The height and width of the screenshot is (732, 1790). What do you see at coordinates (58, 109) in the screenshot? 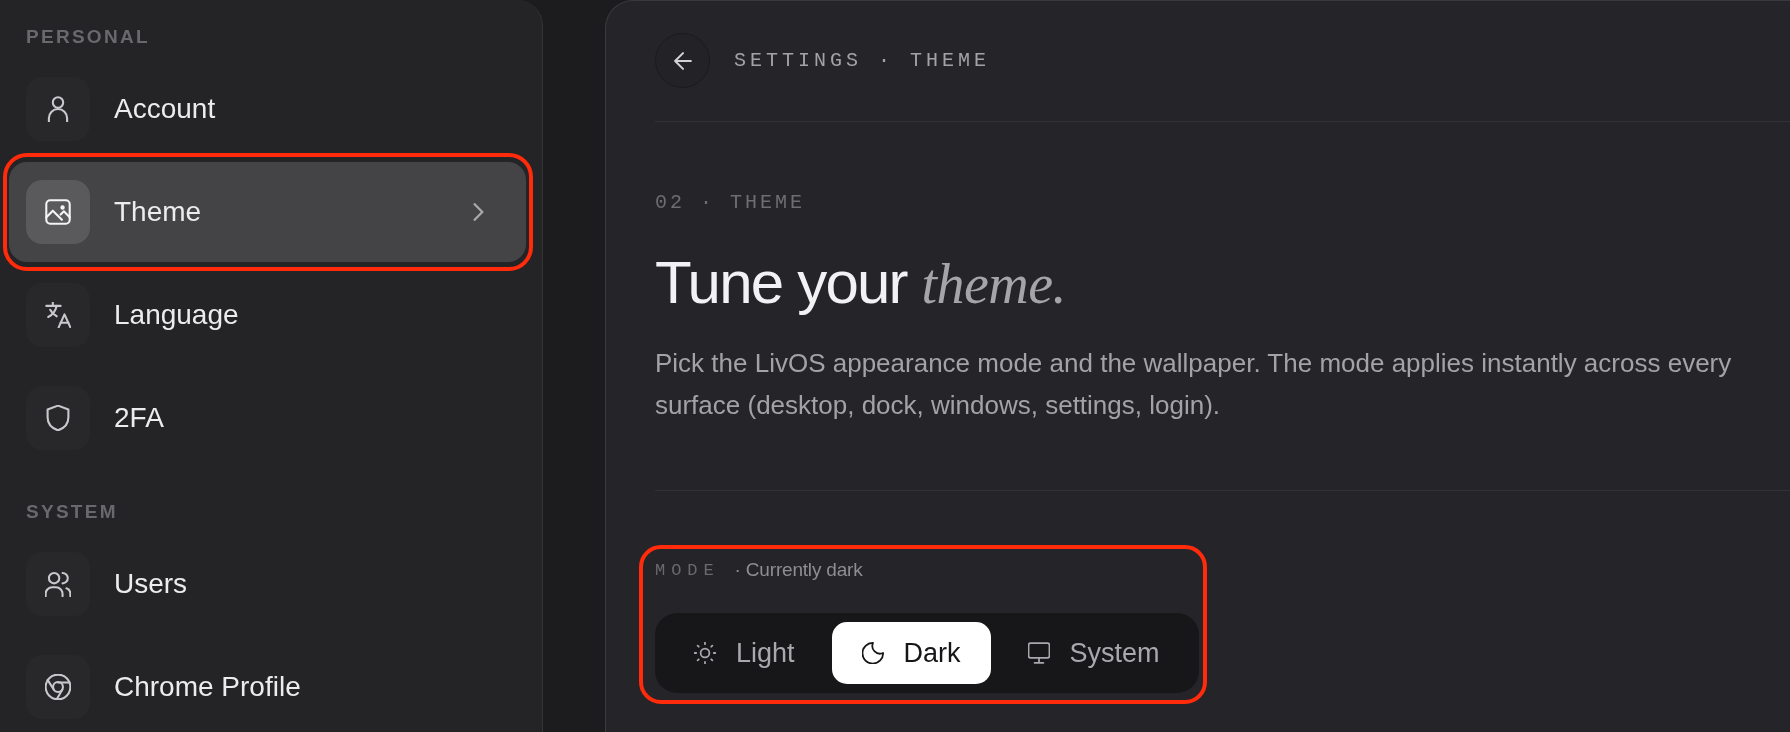
I see `user-icon` at bounding box center [58, 109].